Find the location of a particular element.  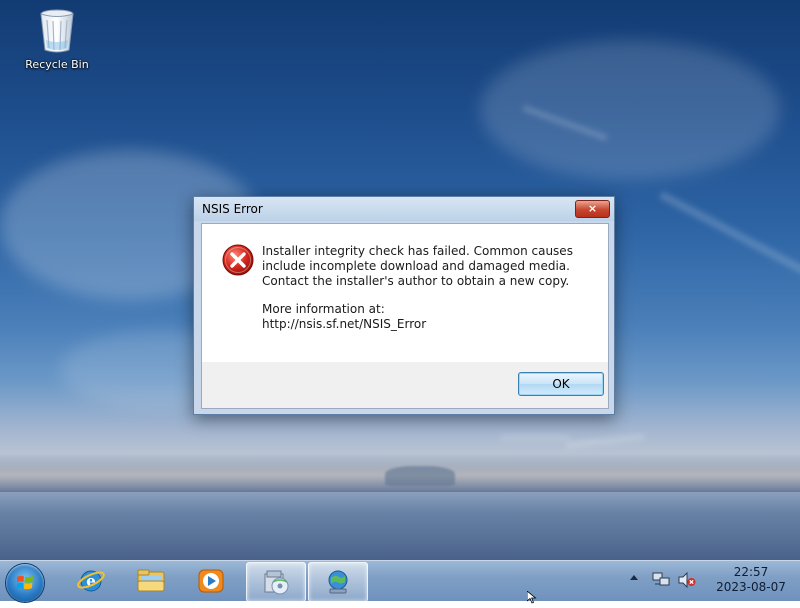

taskbar-file-explorer is located at coordinates (151, 581).